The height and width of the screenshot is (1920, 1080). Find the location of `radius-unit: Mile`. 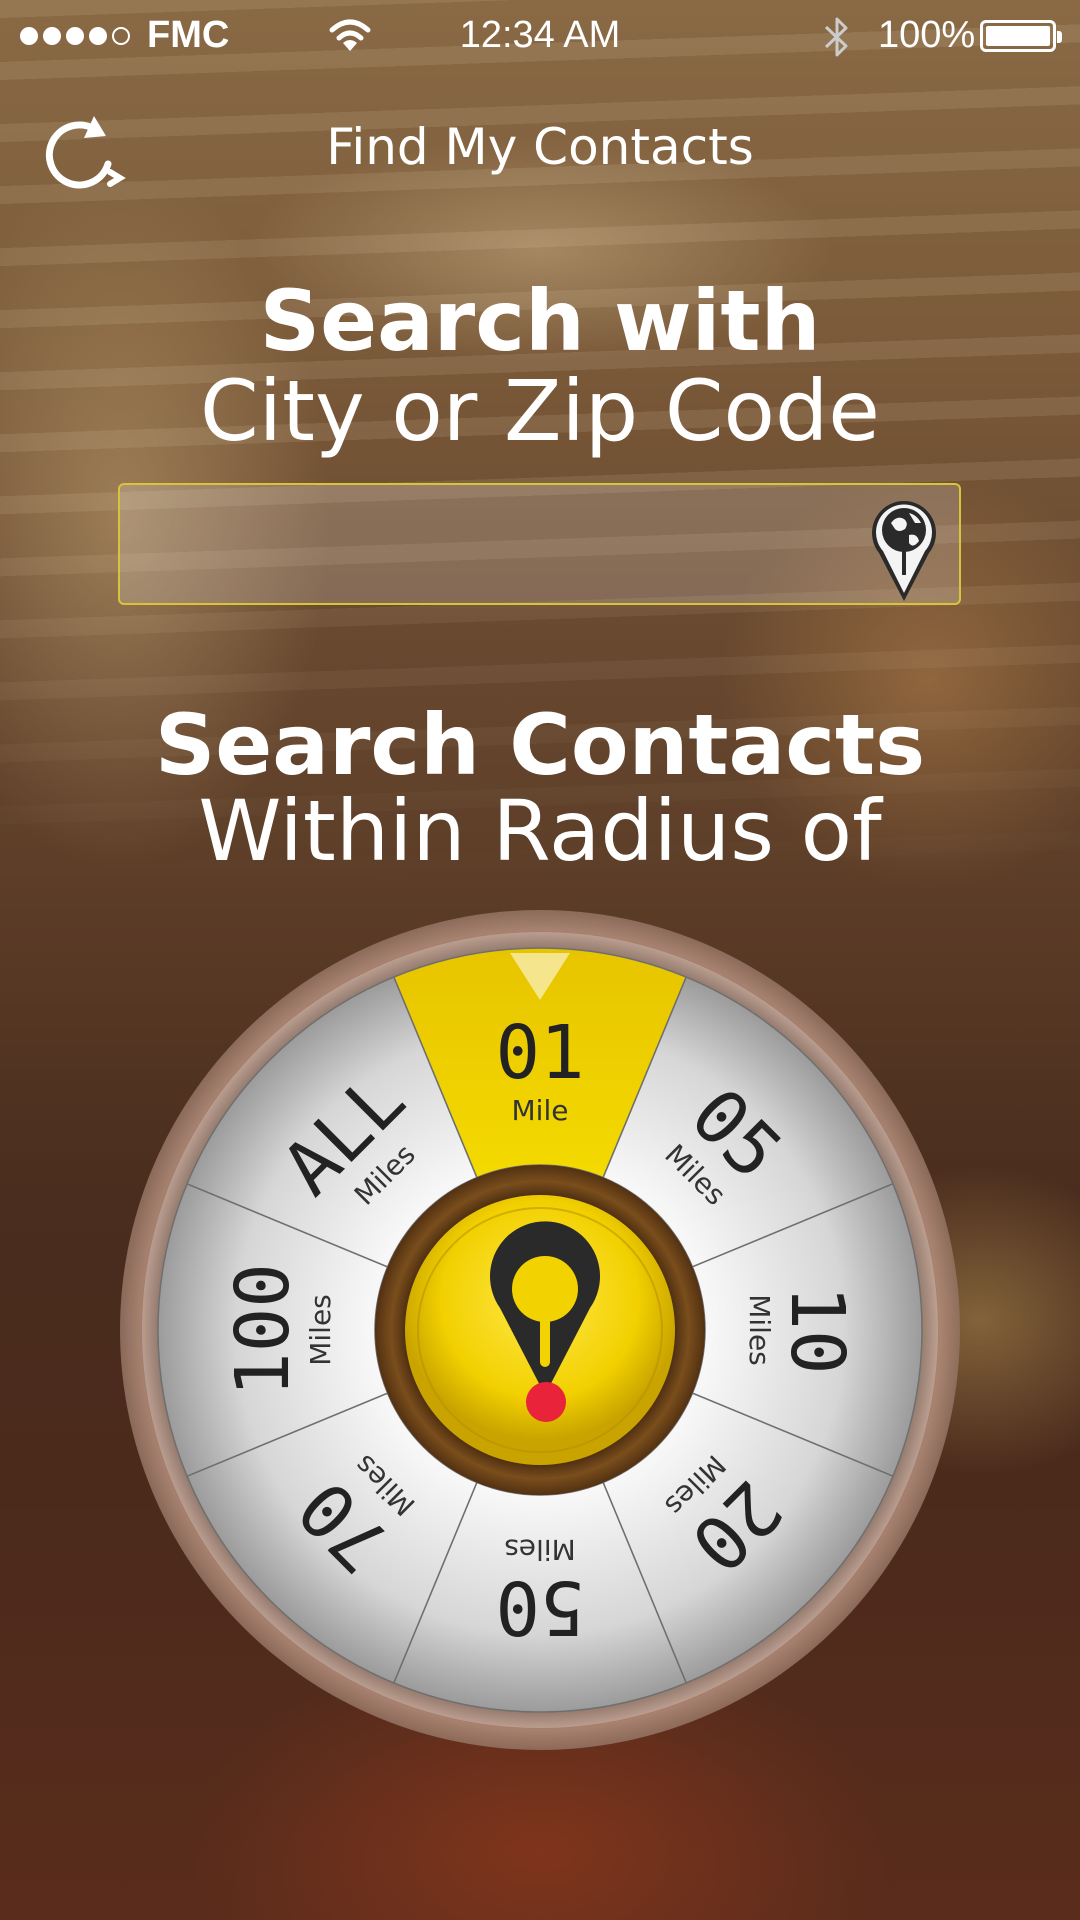

radius-unit: Mile is located at coordinates (540, 1110).